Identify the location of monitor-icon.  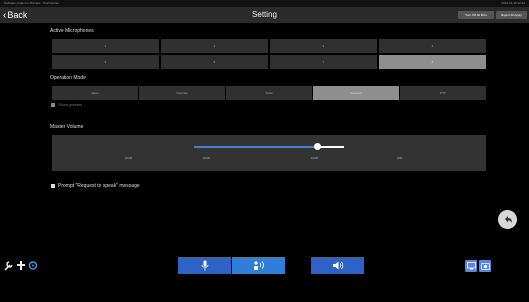
(471, 266).